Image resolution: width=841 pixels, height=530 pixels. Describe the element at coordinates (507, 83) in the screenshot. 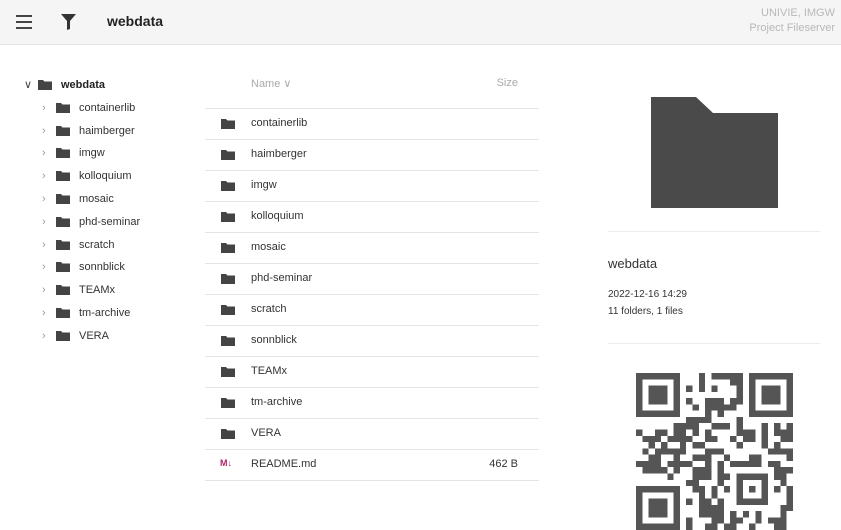

I see `sort-by-size-header: Size` at that location.